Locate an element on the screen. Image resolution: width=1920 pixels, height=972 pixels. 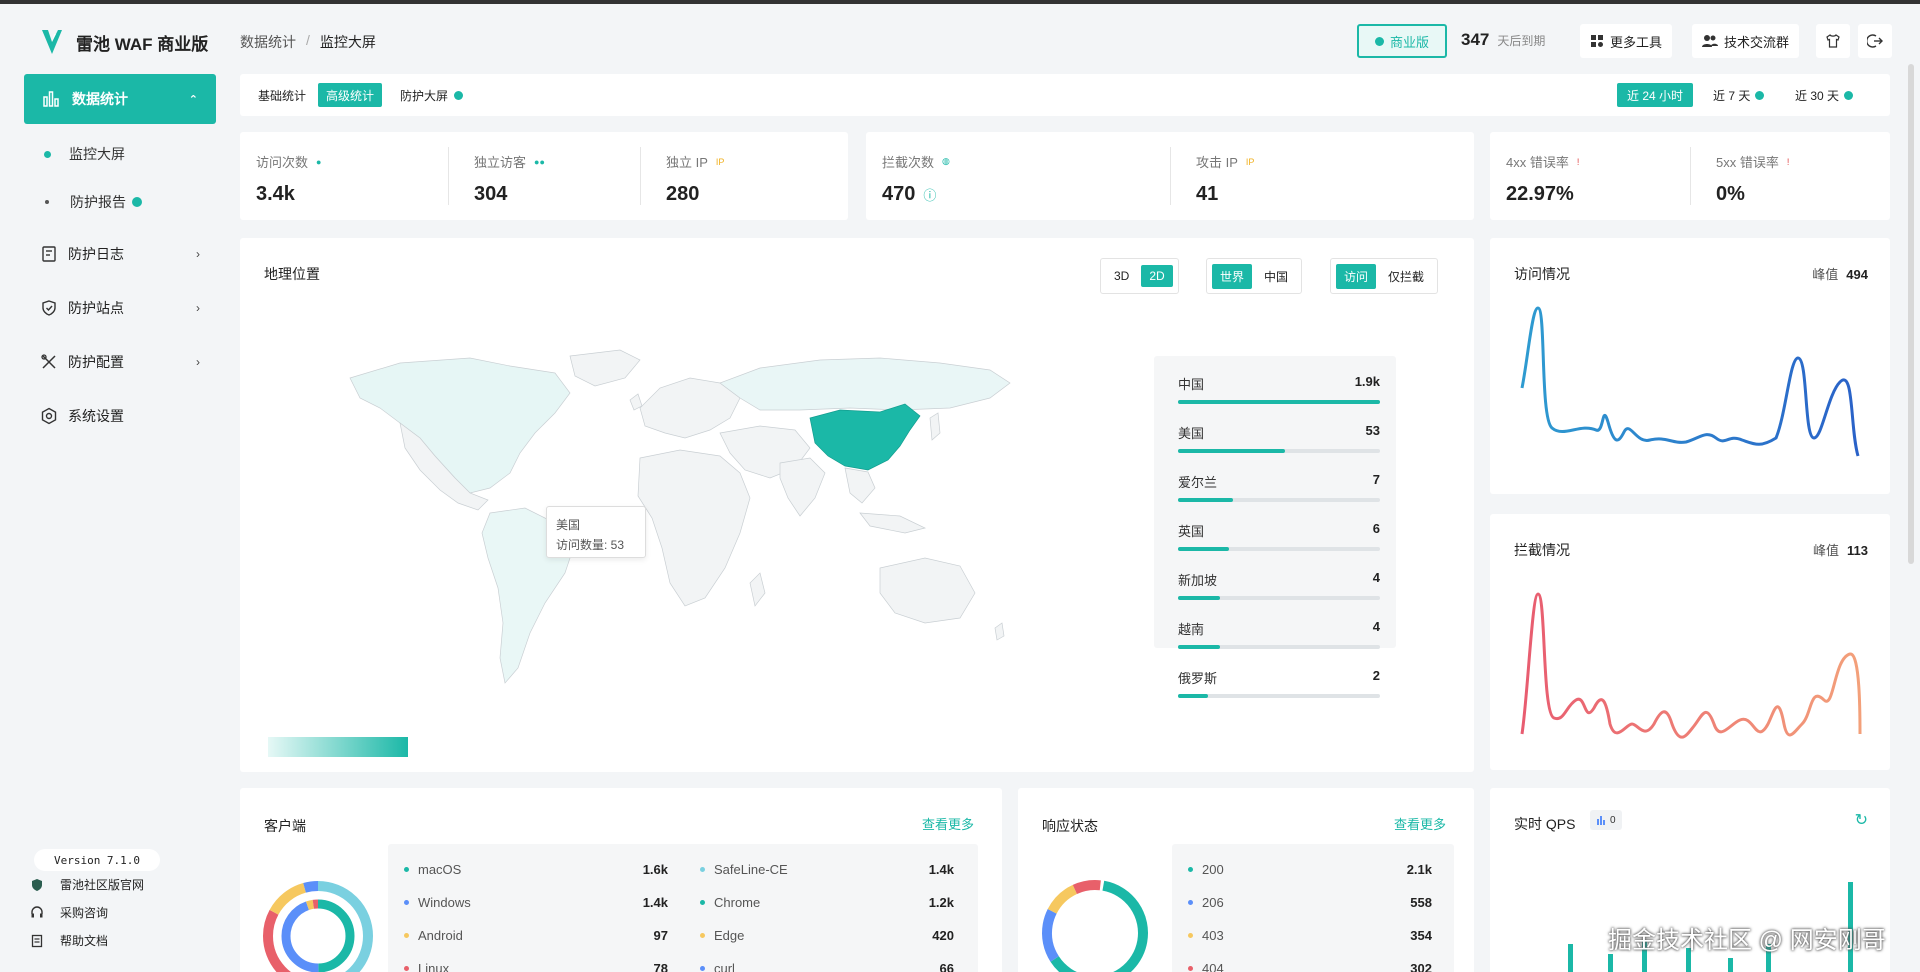
legend-value: 1.4k is located at coordinates (941, 869).